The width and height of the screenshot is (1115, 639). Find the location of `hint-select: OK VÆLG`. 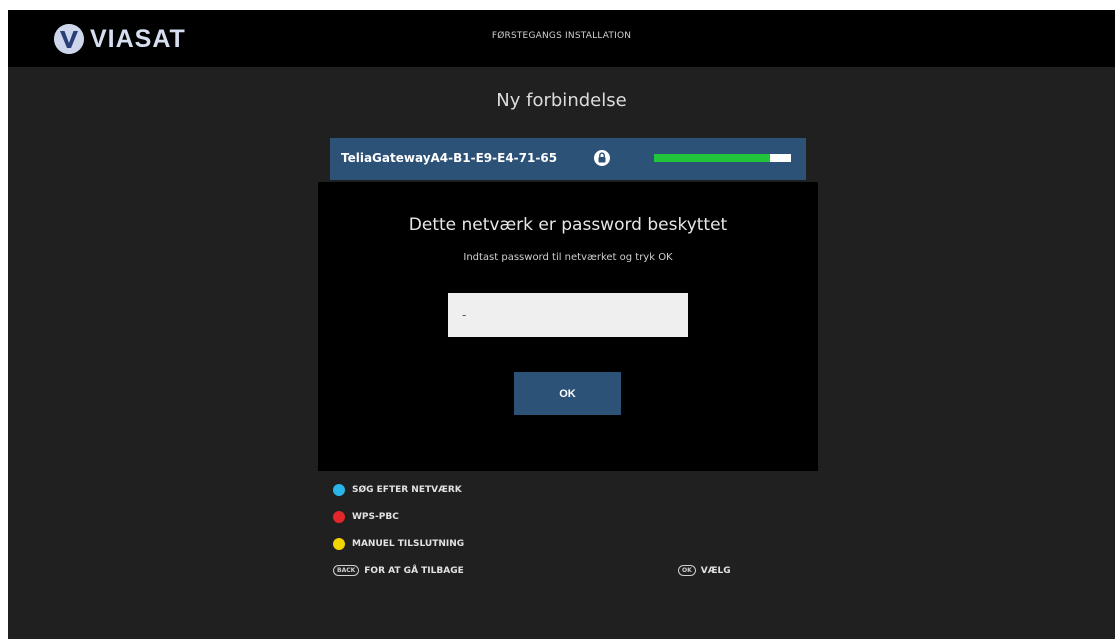

hint-select: OK VÆLG is located at coordinates (704, 570).